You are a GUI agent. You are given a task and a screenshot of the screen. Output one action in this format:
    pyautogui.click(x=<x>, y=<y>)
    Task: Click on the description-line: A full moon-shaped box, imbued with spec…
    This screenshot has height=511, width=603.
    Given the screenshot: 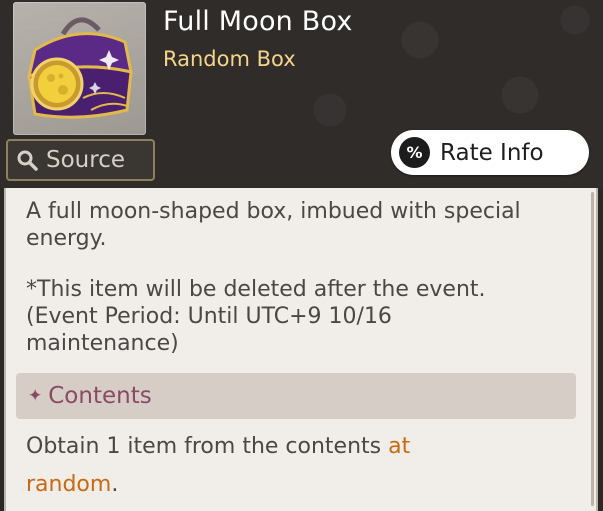 What is the action you would take?
    pyautogui.click(x=273, y=211)
    